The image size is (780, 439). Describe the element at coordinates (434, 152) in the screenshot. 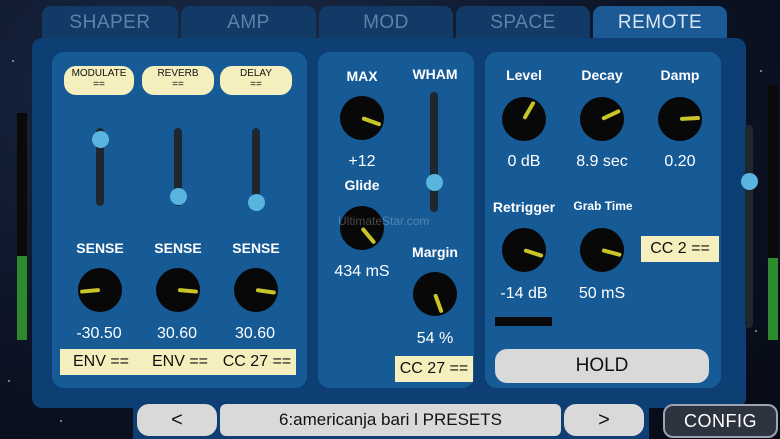

I see `wham-slider` at that location.